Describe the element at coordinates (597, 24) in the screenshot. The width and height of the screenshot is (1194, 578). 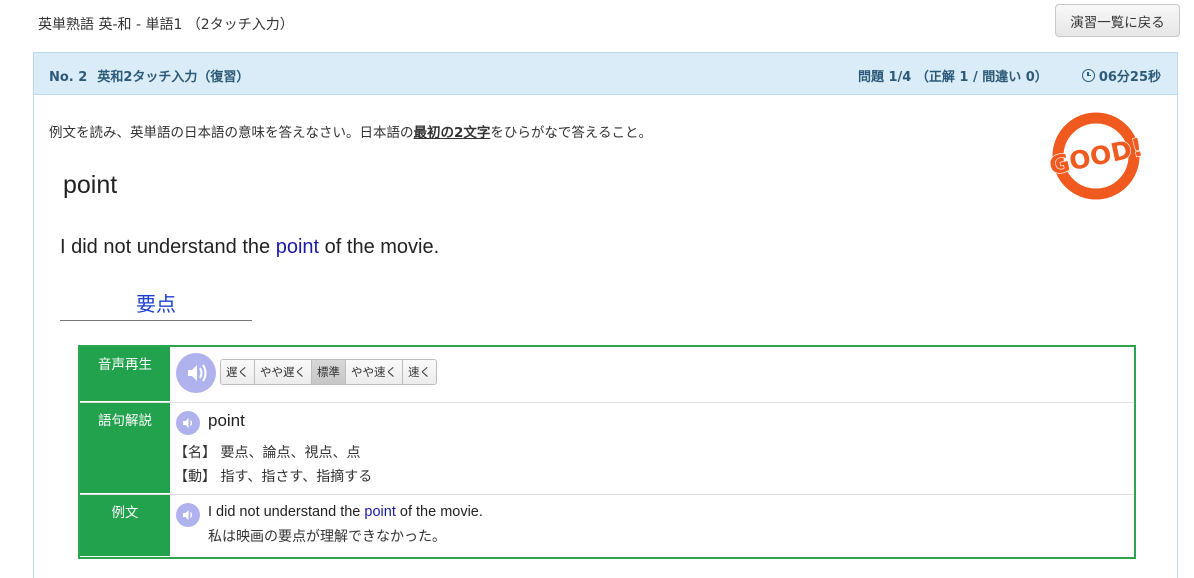
I see `top-bar: 英単熟語 英-和 - 単語1 （2タッチ入力） 演習一覧に戻る` at that location.